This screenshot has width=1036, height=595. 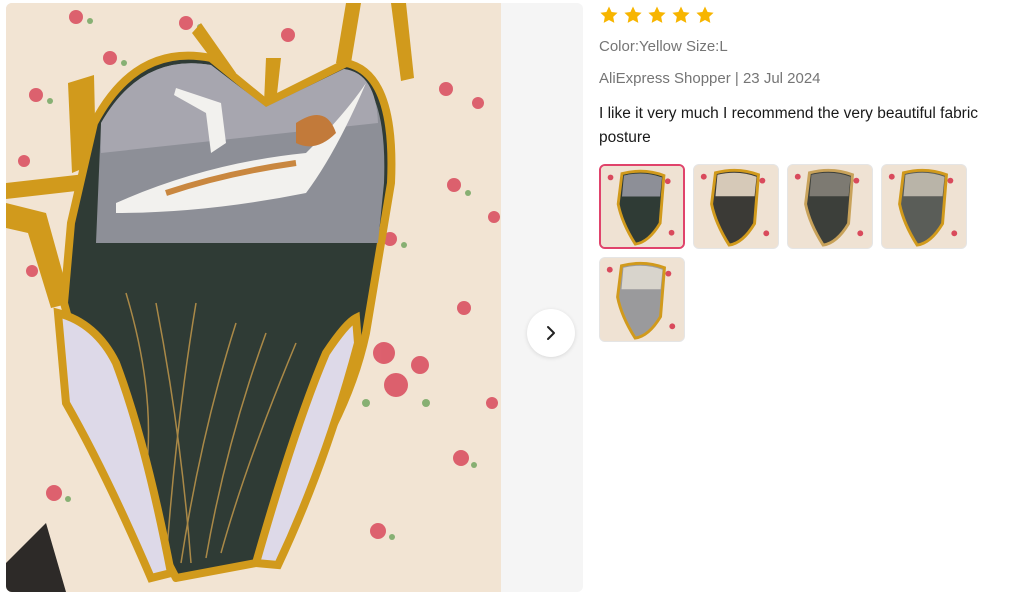 What do you see at coordinates (814, 15) in the screenshot?
I see `star-rating` at bounding box center [814, 15].